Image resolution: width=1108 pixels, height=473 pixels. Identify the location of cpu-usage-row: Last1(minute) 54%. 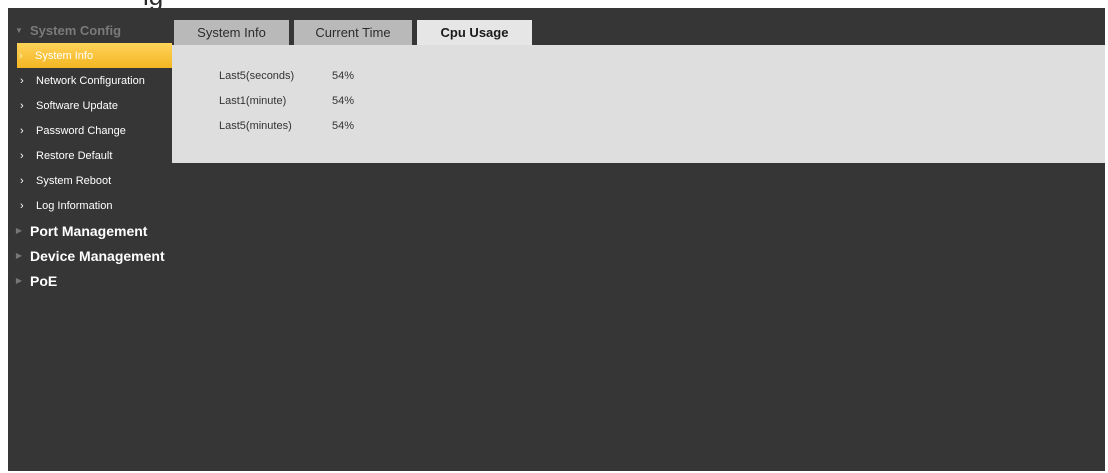
(305, 101).